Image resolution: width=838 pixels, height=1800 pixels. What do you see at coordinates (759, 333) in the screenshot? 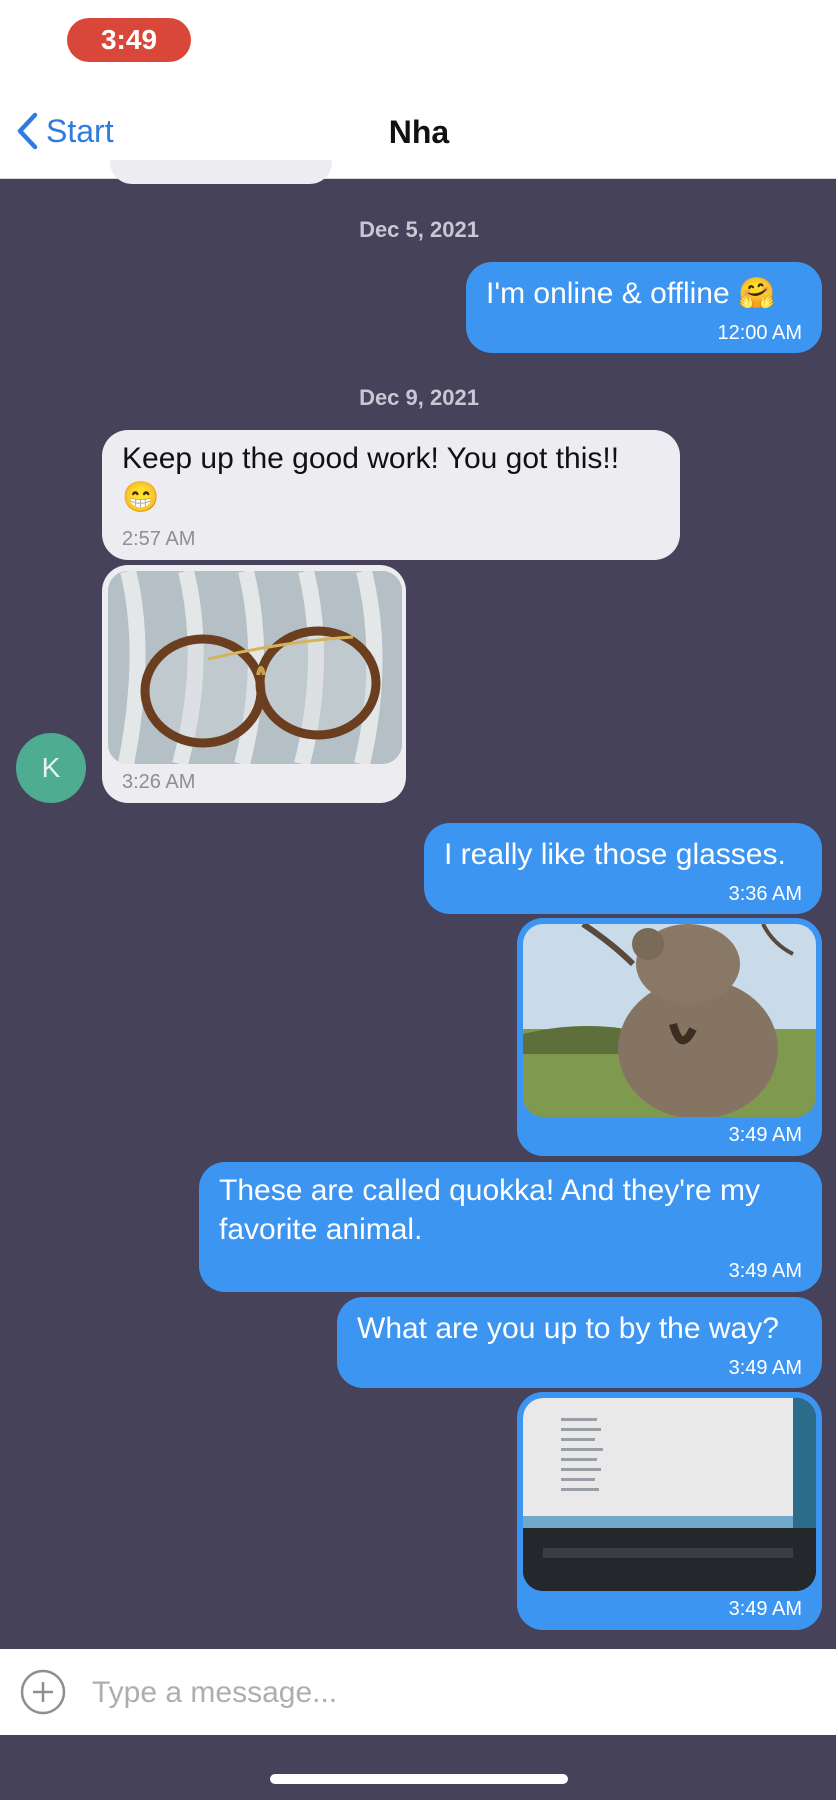
I see `message-time: 12:00 AM` at bounding box center [759, 333].